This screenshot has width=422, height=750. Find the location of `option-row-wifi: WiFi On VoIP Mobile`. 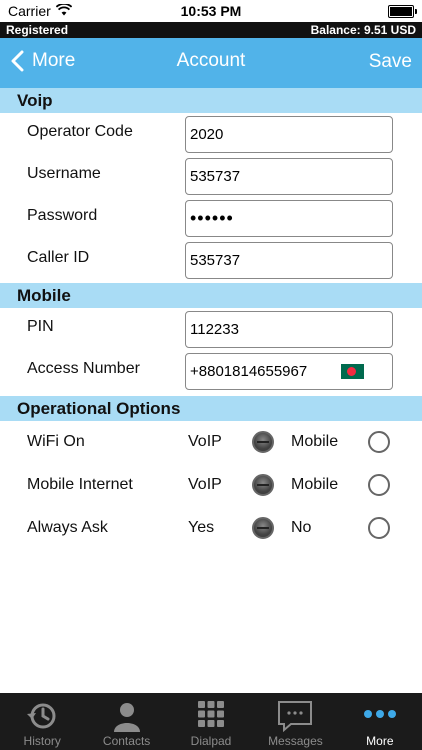

option-row-wifi: WiFi On VoIP Mobile is located at coordinates (211, 442).